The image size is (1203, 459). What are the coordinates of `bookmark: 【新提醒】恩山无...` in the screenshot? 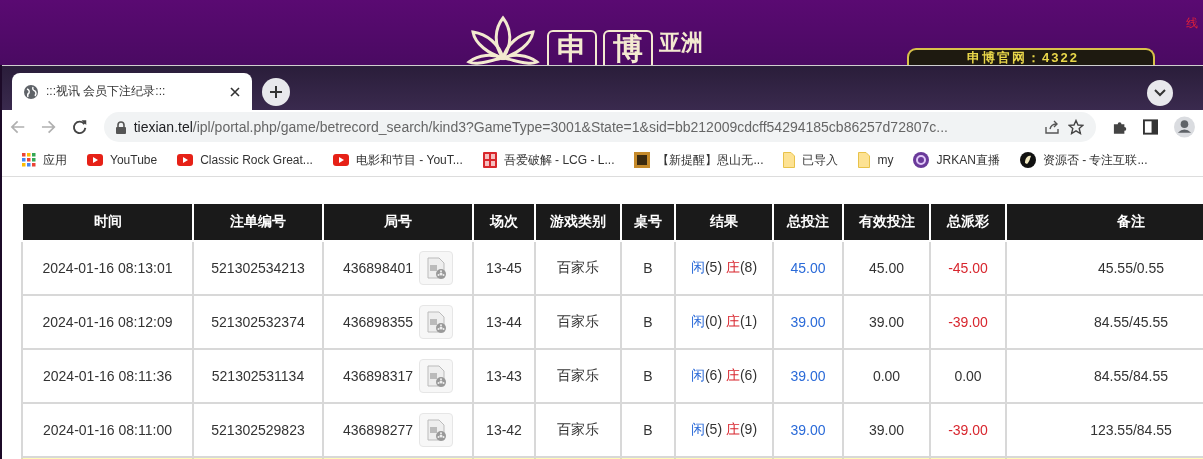 It's located at (699, 160).